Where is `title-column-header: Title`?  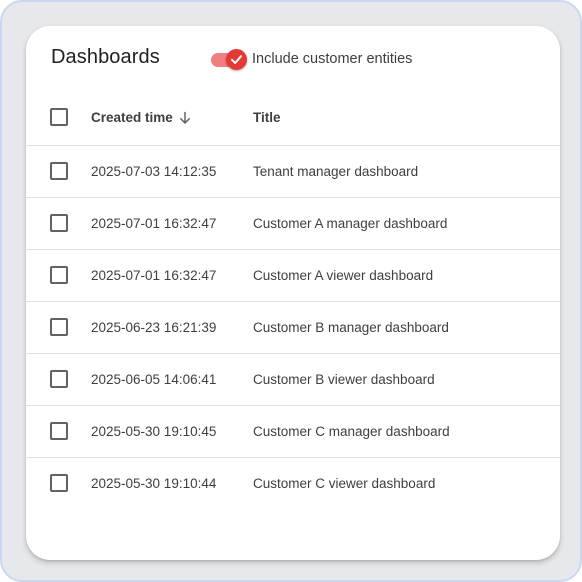 title-column-header: Title is located at coordinates (406, 117).